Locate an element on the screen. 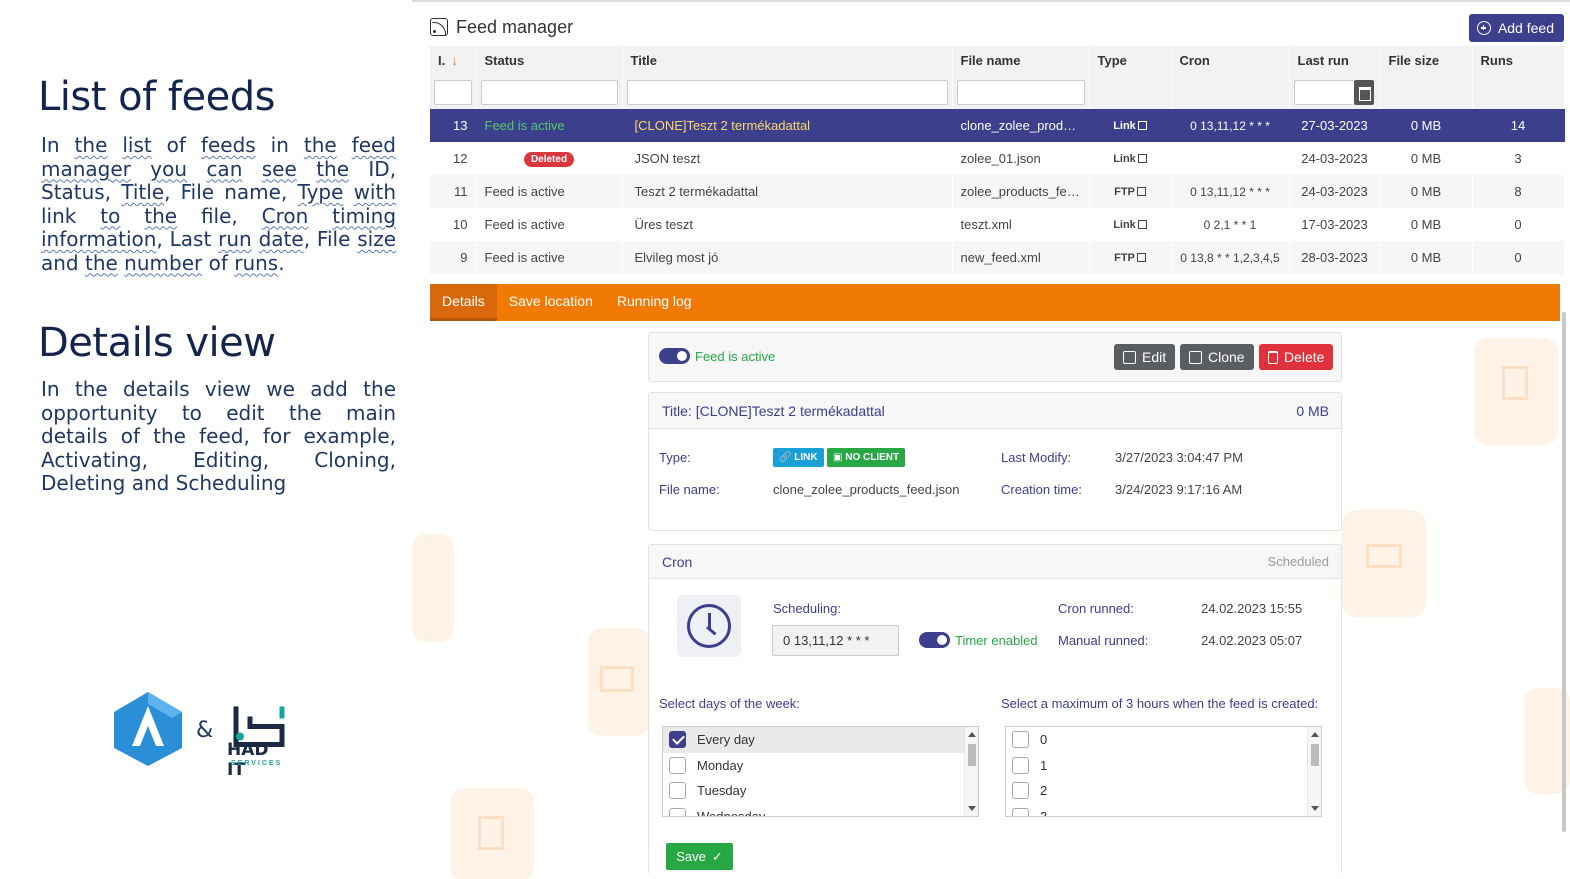 The image size is (1570, 879). hours-scrollbar is located at coordinates (1314, 771).